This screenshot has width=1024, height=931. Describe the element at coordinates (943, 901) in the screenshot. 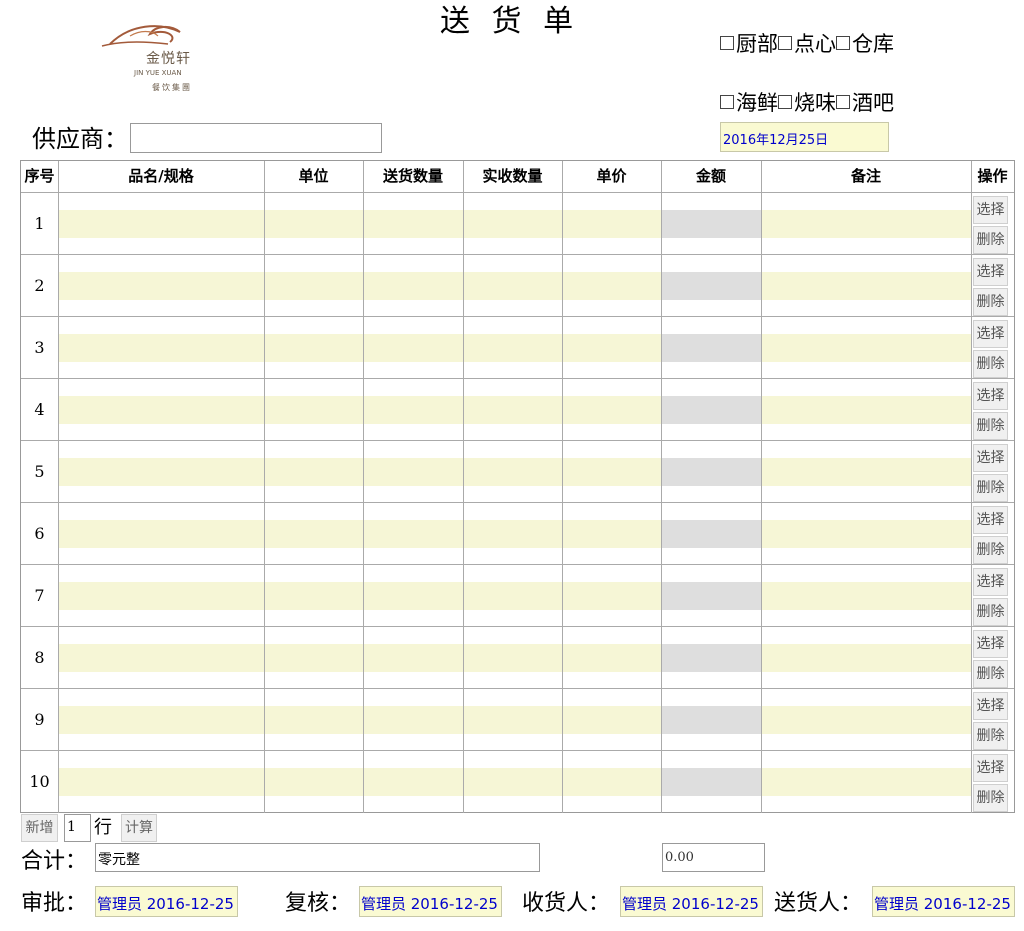

I see `deliverer-field: 管理员 2016-12-25` at that location.